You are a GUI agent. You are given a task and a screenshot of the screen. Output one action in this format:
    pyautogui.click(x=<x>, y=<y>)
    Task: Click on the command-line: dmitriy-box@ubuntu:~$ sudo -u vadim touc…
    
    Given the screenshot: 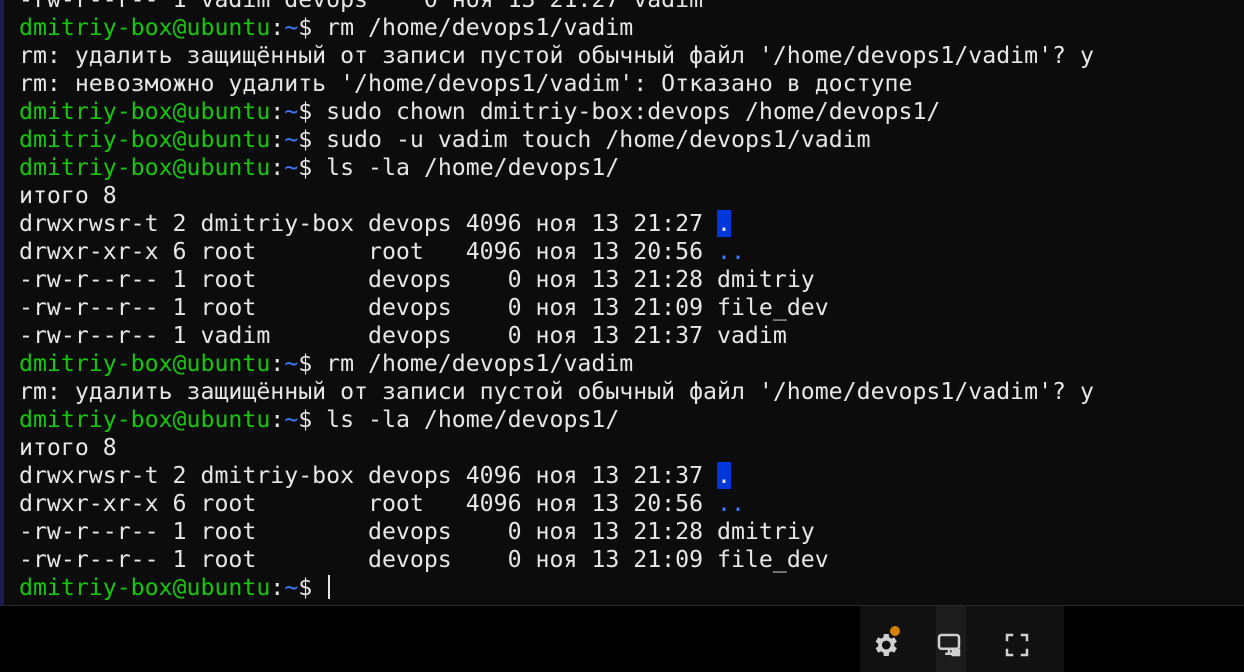 What is the action you would take?
    pyautogui.click(x=556, y=140)
    